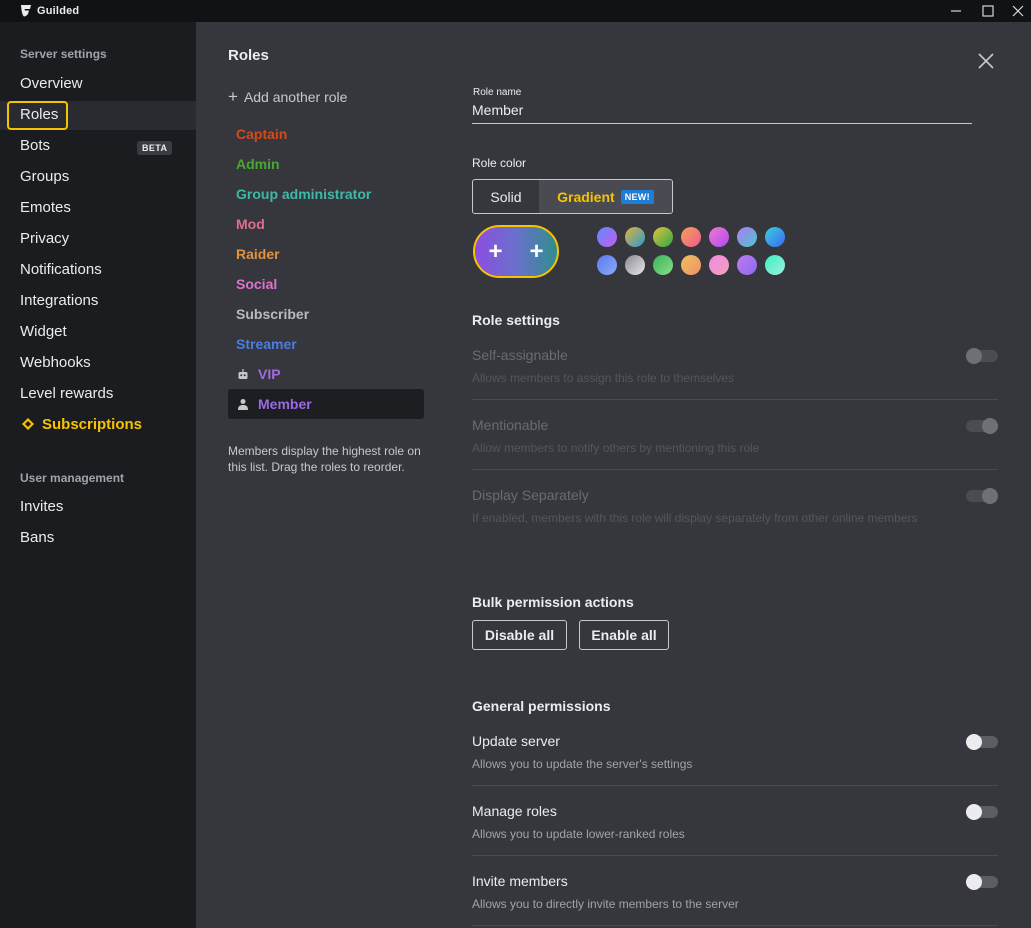  I want to click on gradient-start-add-button: +, so click(495, 251).